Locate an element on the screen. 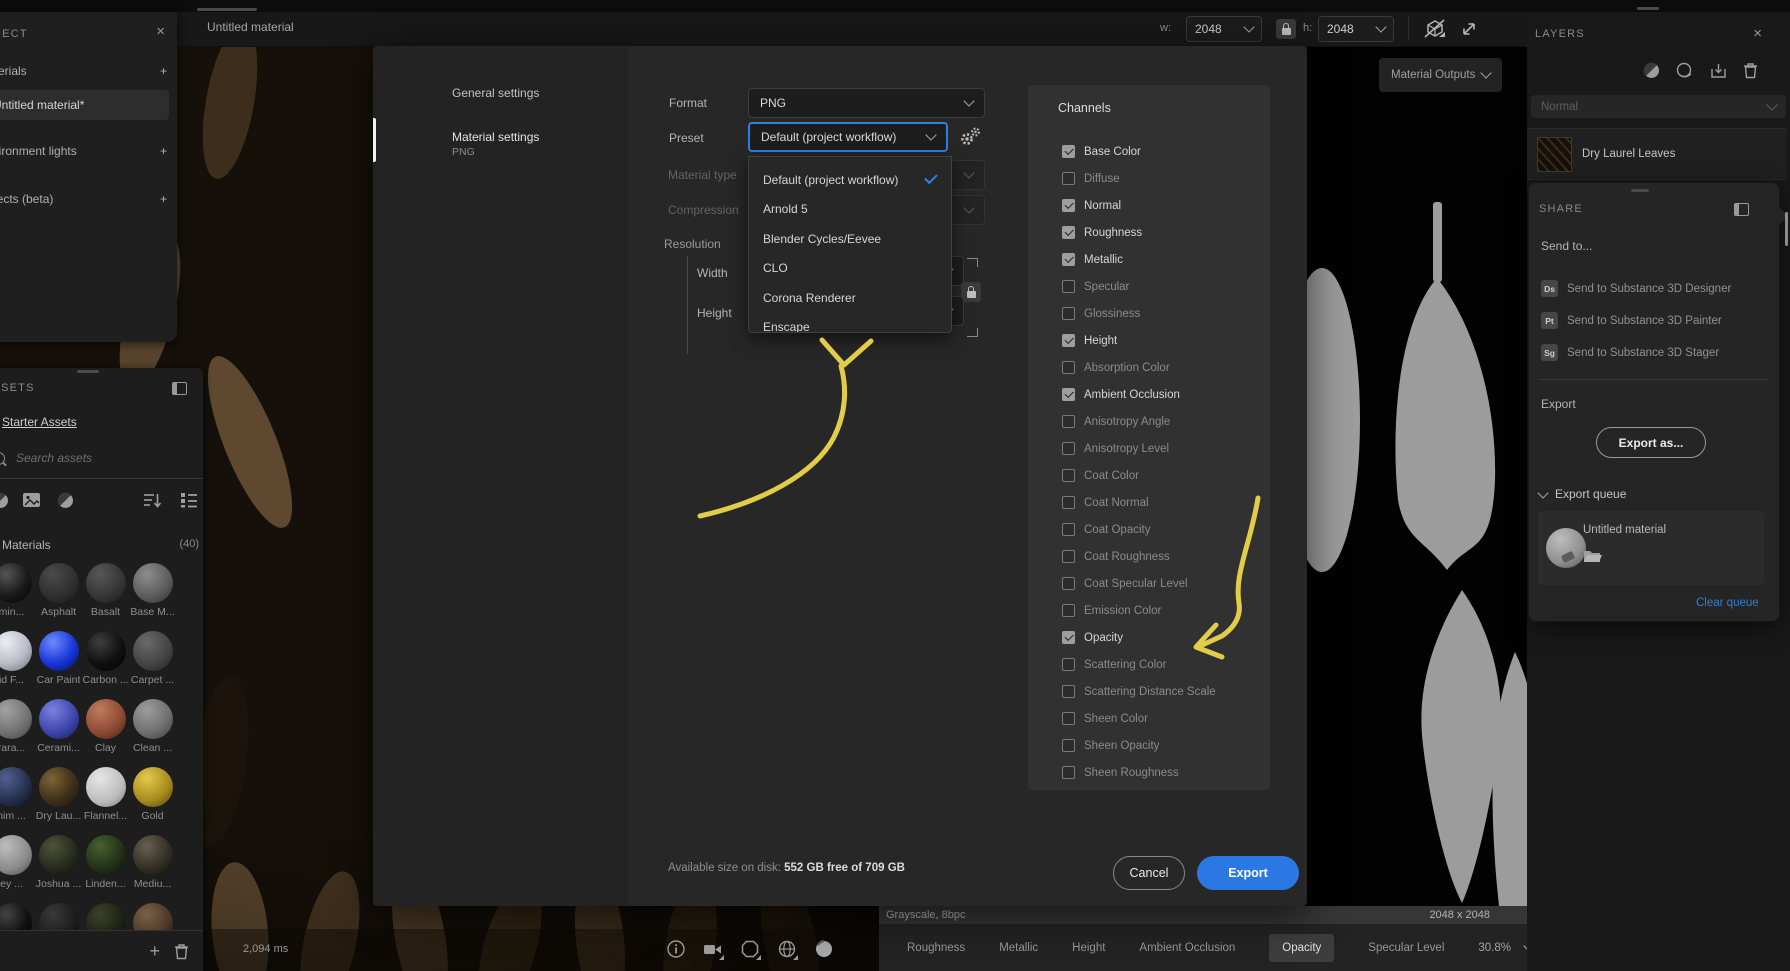 The image size is (1790, 971). material-asset: Clay is located at coordinates (105, 733).